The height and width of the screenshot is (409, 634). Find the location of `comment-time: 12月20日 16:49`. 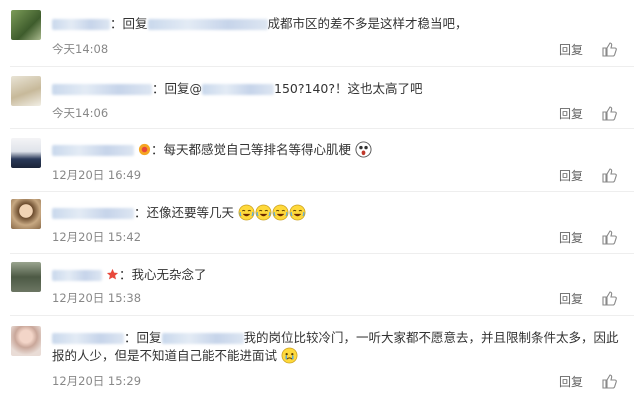

comment-time: 12月20日 16:49 is located at coordinates (97, 175).